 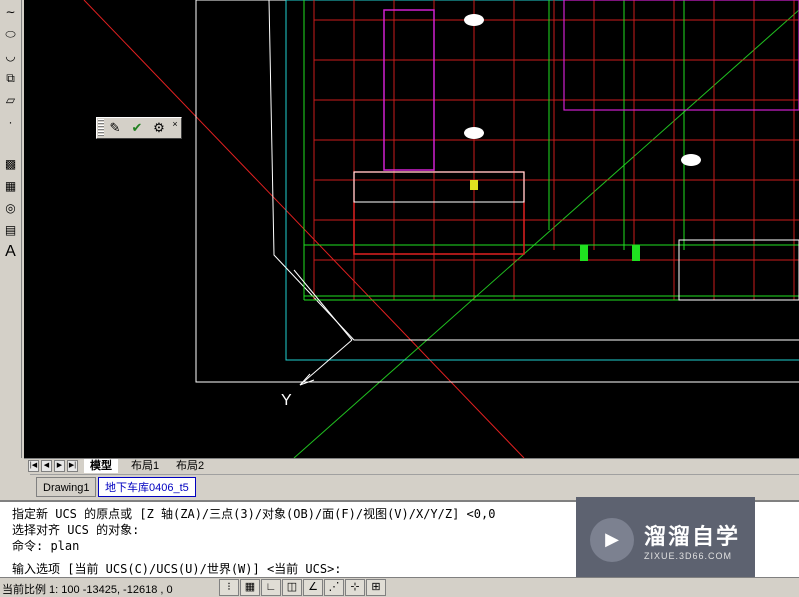 What do you see at coordinates (411, 465) in the screenshot?
I see `layout-tab-bar: |◀ ◀ ▶ ▶| 模型 布局1 布局2` at bounding box center [411, 465].